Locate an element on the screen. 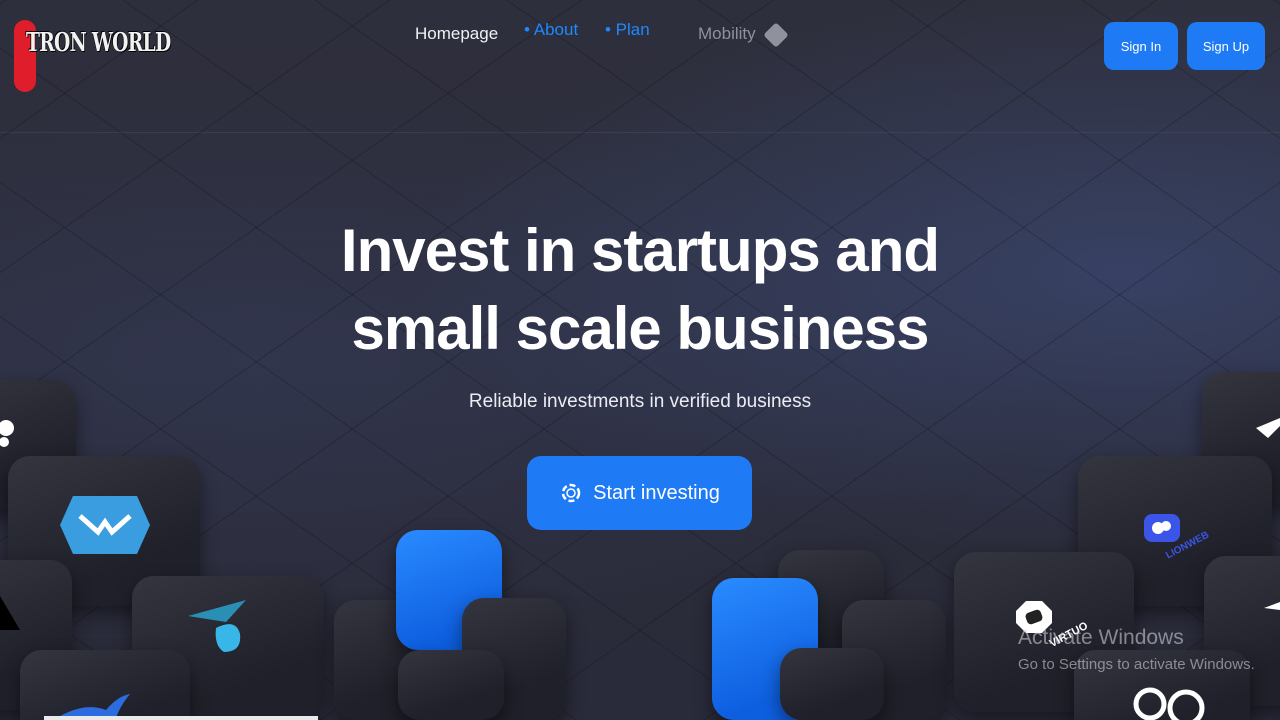 The image size is (1280, 720). header-divider is located at coordinates (640, 132).